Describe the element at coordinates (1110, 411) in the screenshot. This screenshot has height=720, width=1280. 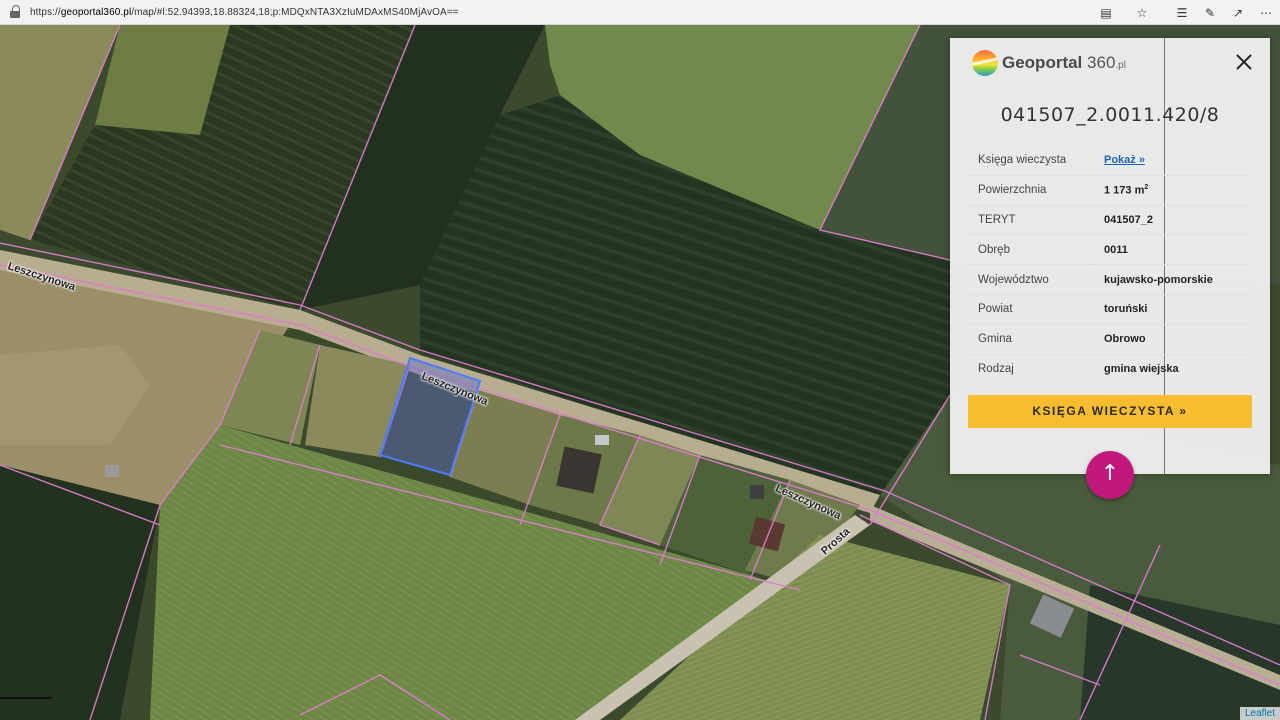
I see `land-register-button: KSIĘGA WIECZYSTA »` at that location.